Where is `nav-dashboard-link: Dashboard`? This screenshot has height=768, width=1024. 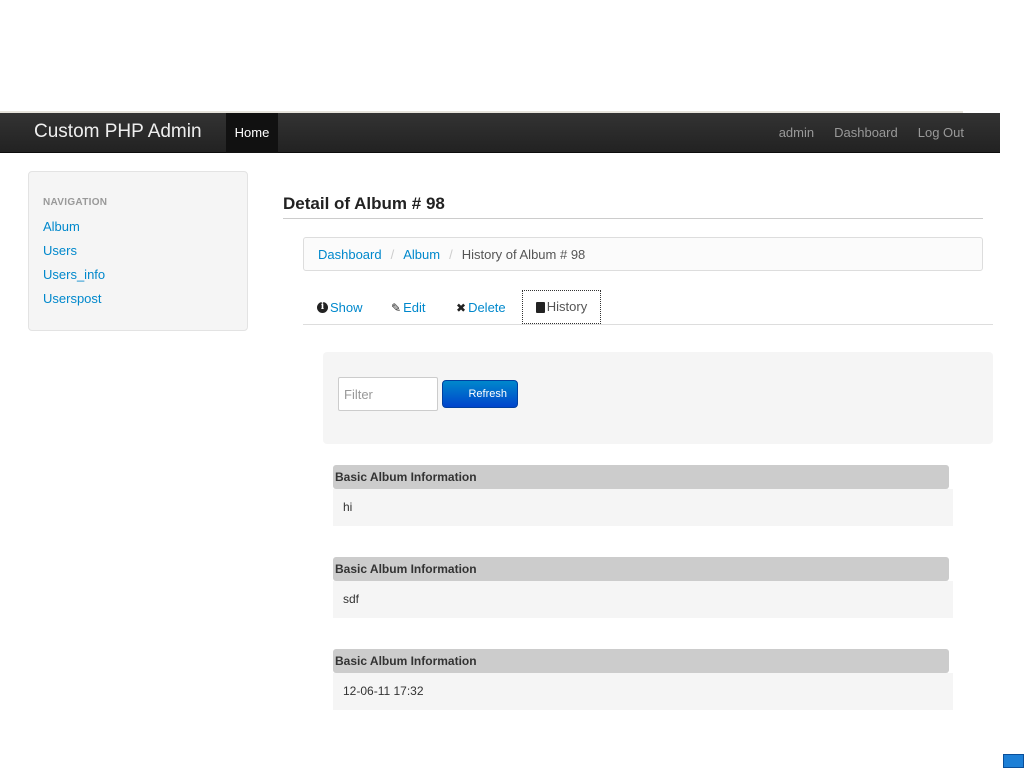
nav-dashboard-link: Dashboard is located at coordinates (866, 133).